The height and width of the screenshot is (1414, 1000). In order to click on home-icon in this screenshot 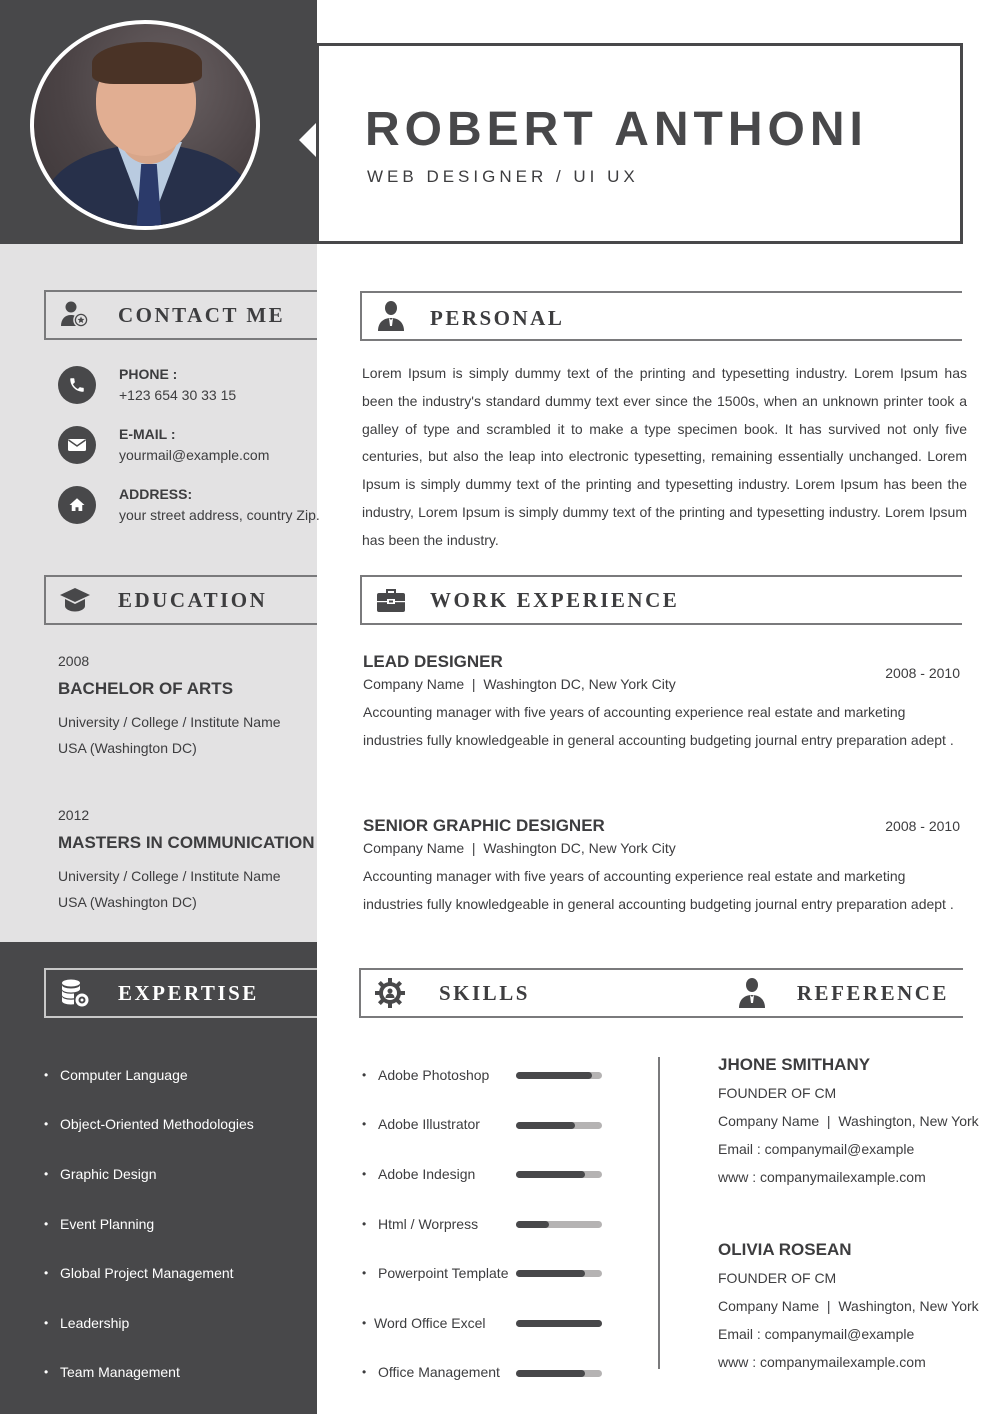, I will do `click(77, 505)`.